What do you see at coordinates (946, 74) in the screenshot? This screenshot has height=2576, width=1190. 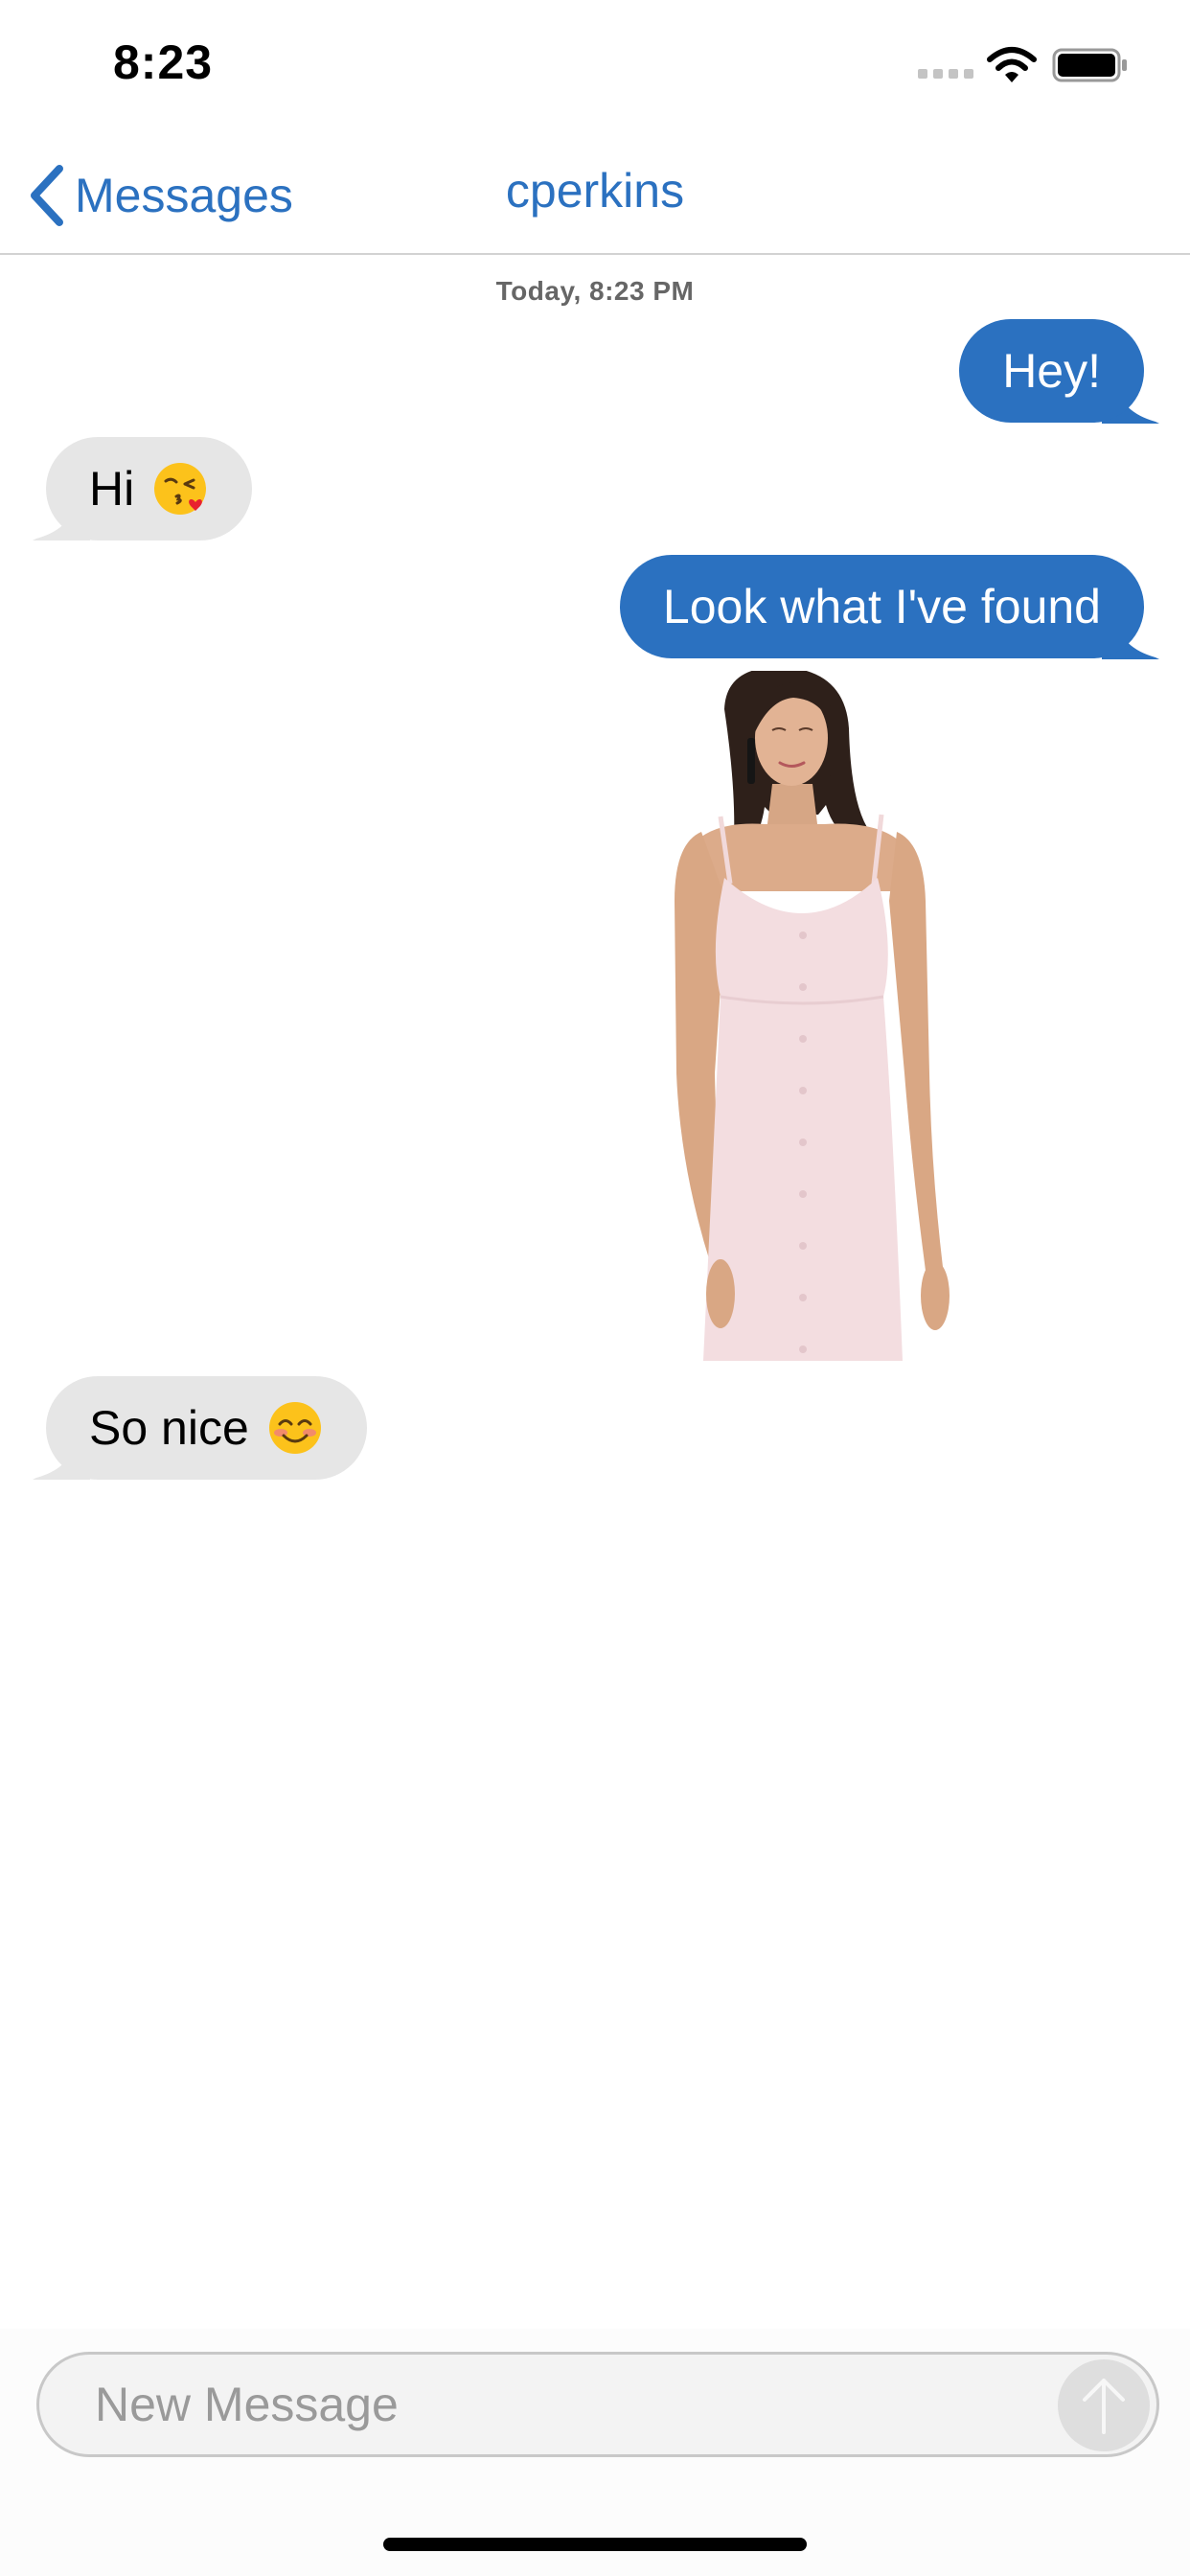 I see `cellular-signal-icon` at bounding box center [946, 74].